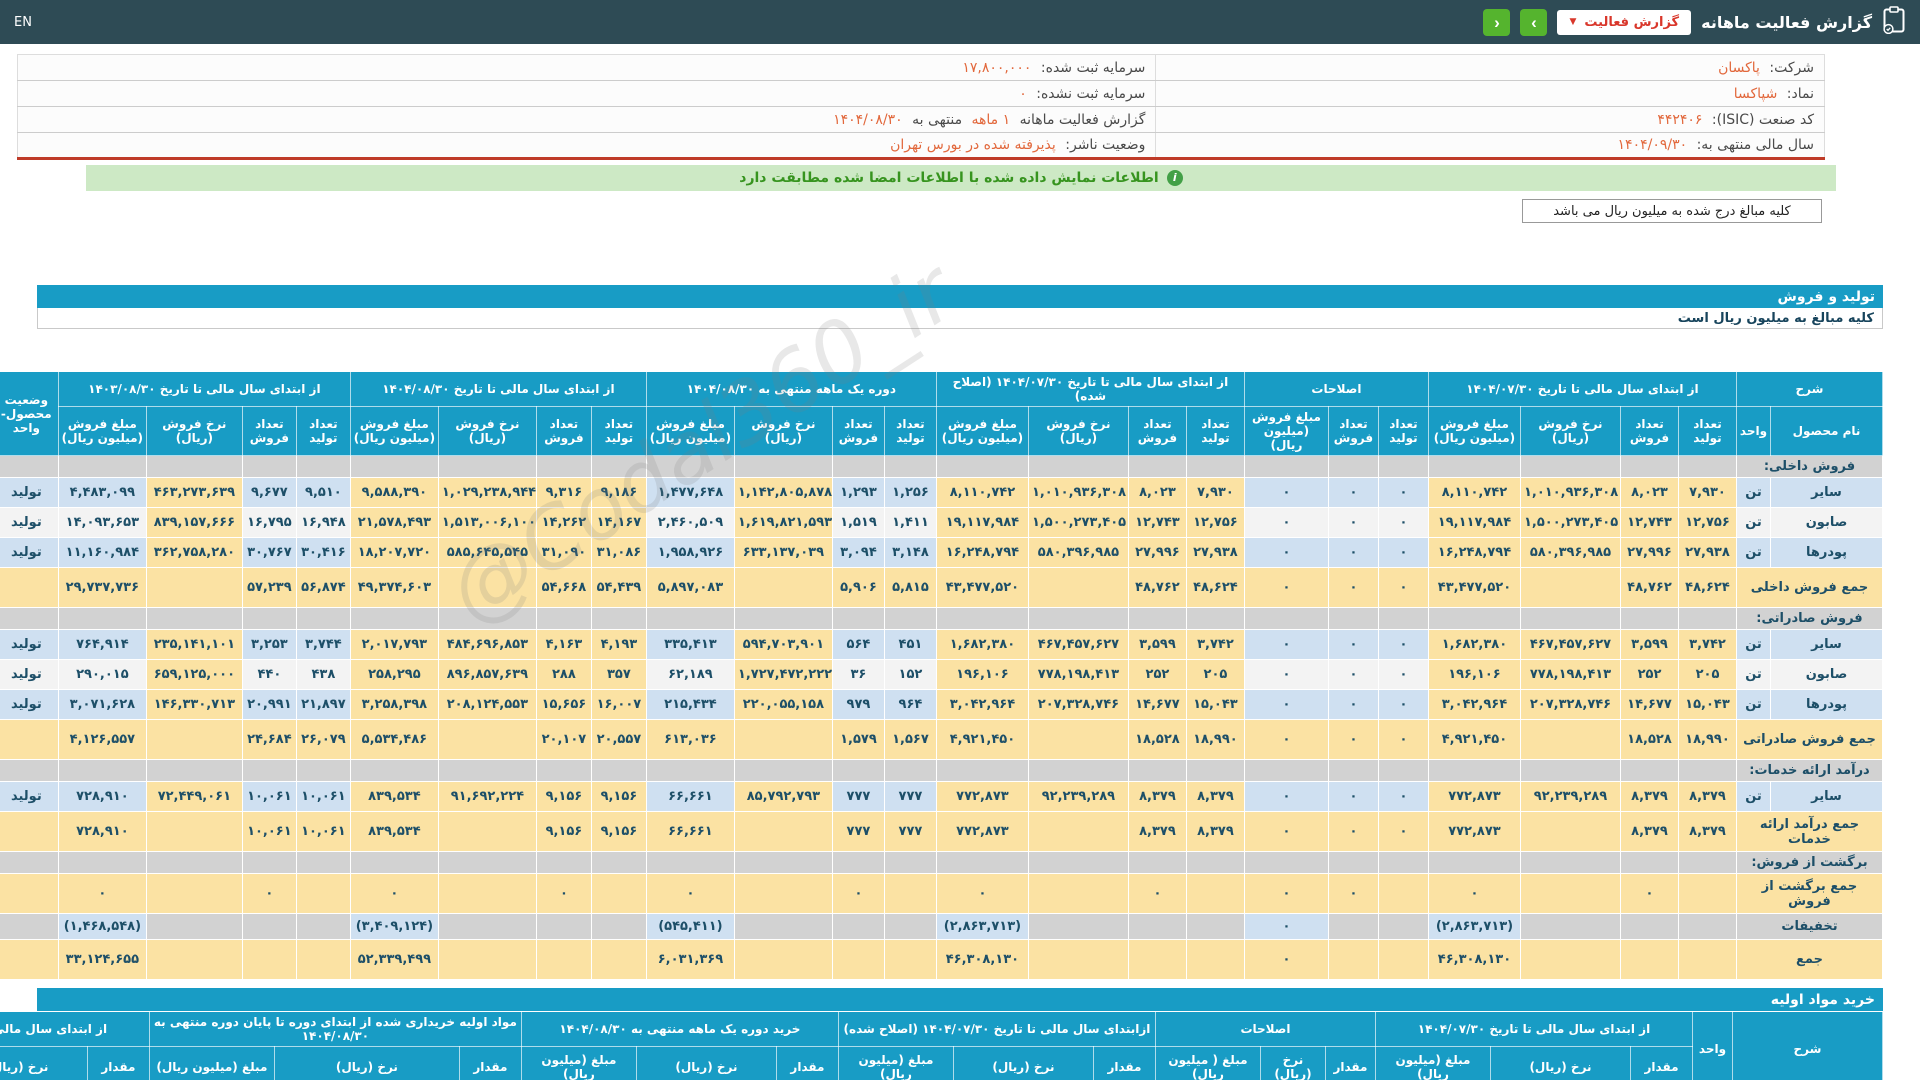 Image resolution: width=1920 pixels, height=1080 pixels. Describe the element at coordinates (1474, 674) in the screenshot. I see `table-cell: ۱۹۶,۱۰۶` at that location.